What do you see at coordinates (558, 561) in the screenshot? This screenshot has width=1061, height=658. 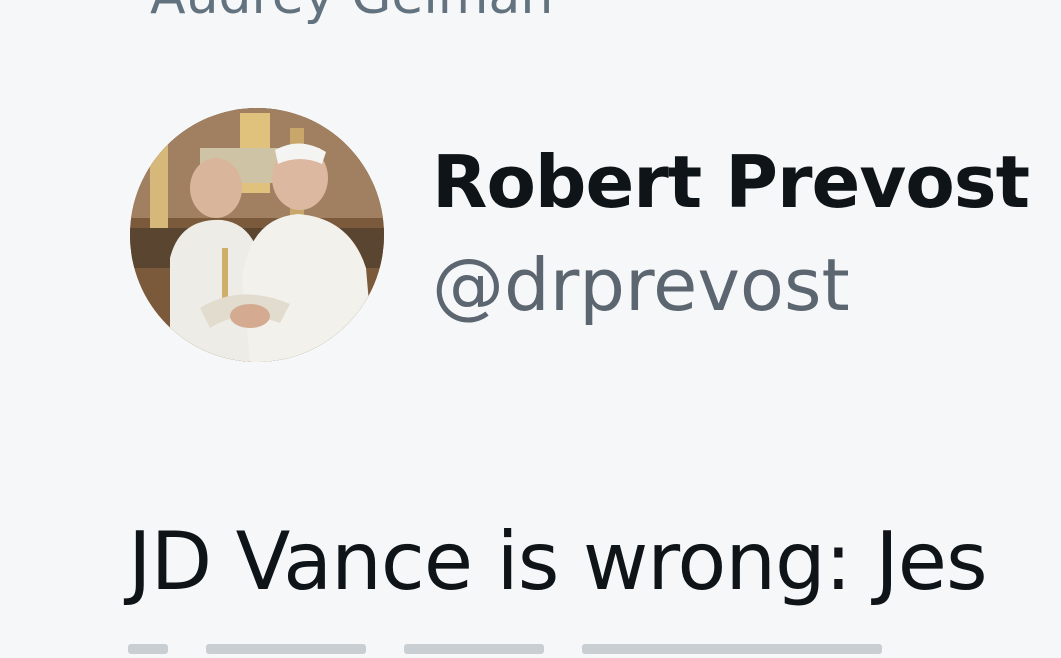 I see `tweet-text: JD Vance is wrong: Jes` at bounding box center [558, 561].